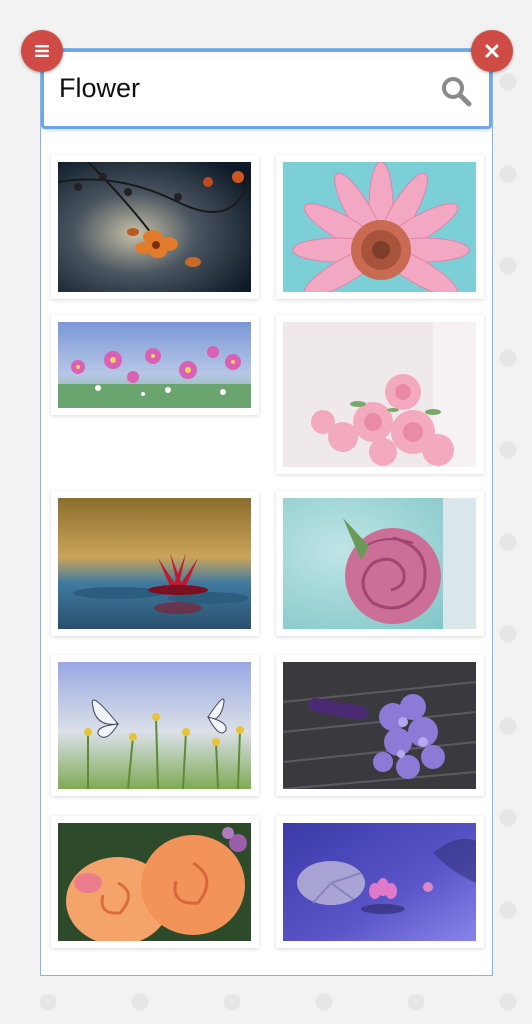 The width and height of the screenshot is (532, 1024). I want to click on menu-icon, so click(42, 51).